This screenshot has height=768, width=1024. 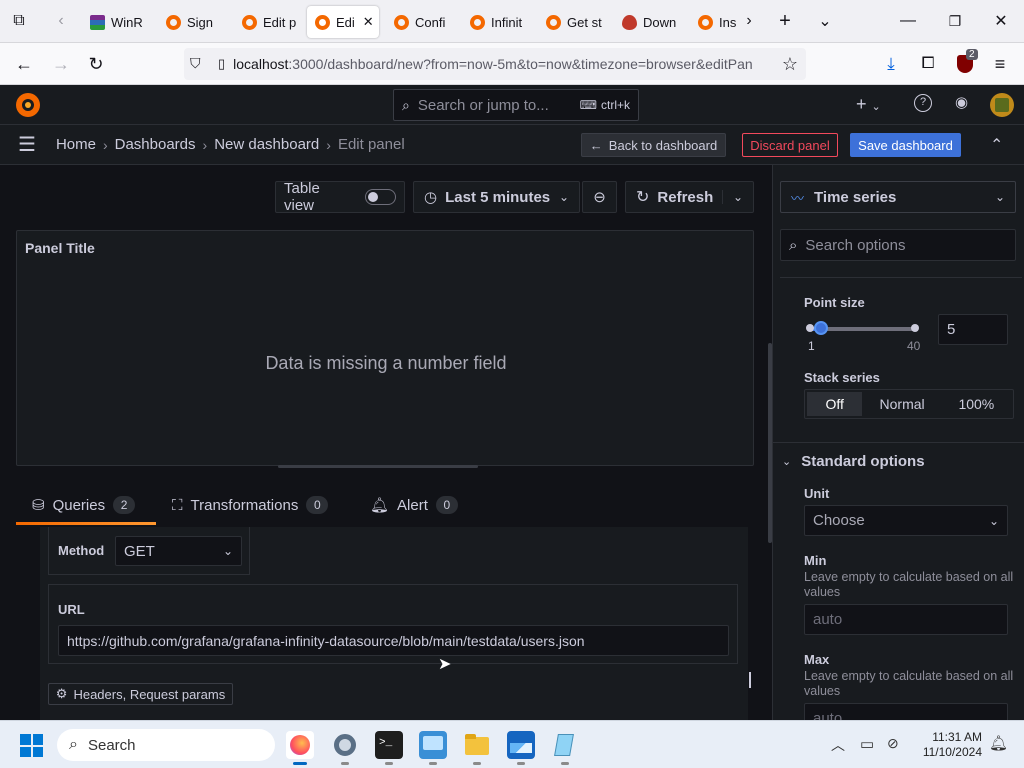 What do you see at coordinates (647, 22) in the screenshot?
I see `browser-tab: Down` at bounding box center [647, 22].